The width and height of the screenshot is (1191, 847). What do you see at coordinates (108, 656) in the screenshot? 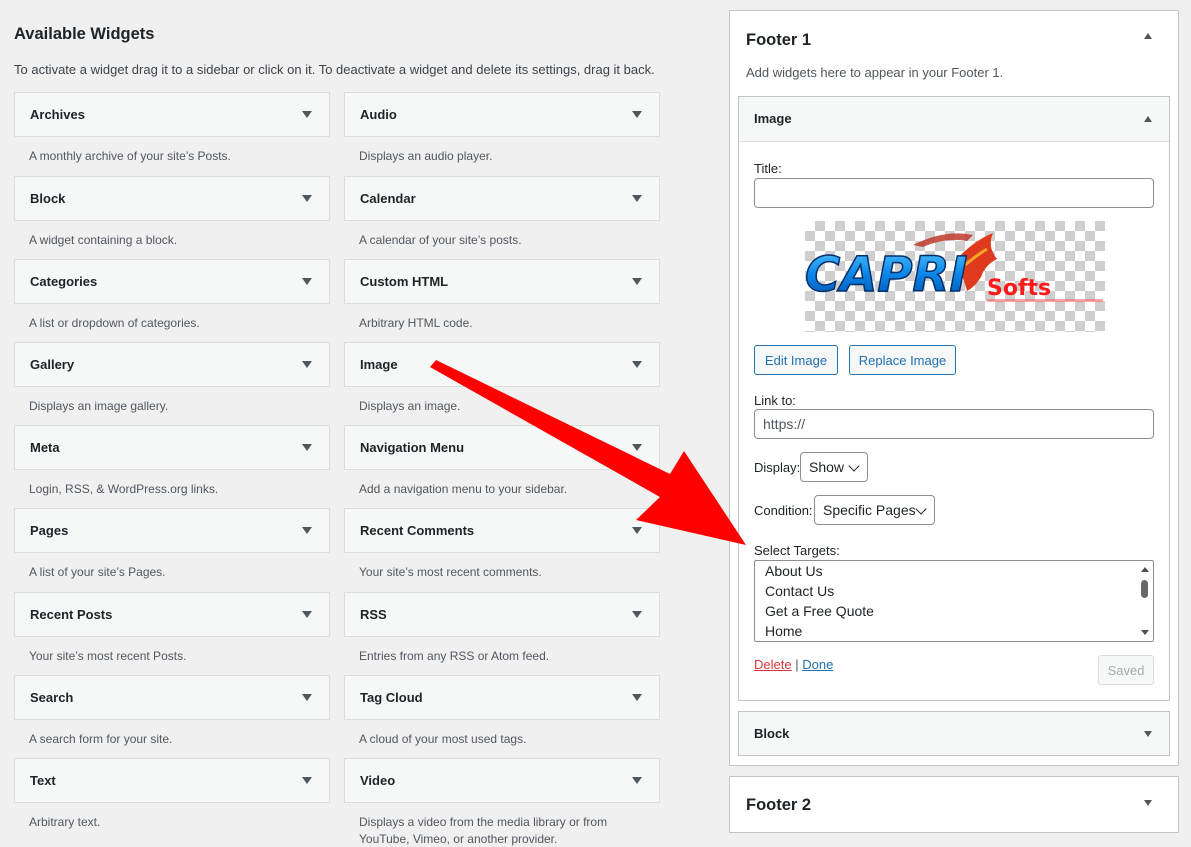
I see `widget-description: Your site’s most recent Posts.` at bounding box center [108, 656].